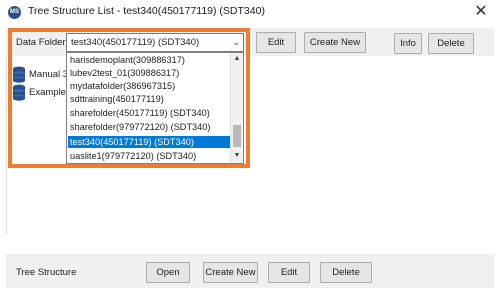 The width and height of the screenshot is (496, 295). Describe the element at coordinates (276, 42) in the screenshot. I see `edit-folder-button: Edit` at that location.